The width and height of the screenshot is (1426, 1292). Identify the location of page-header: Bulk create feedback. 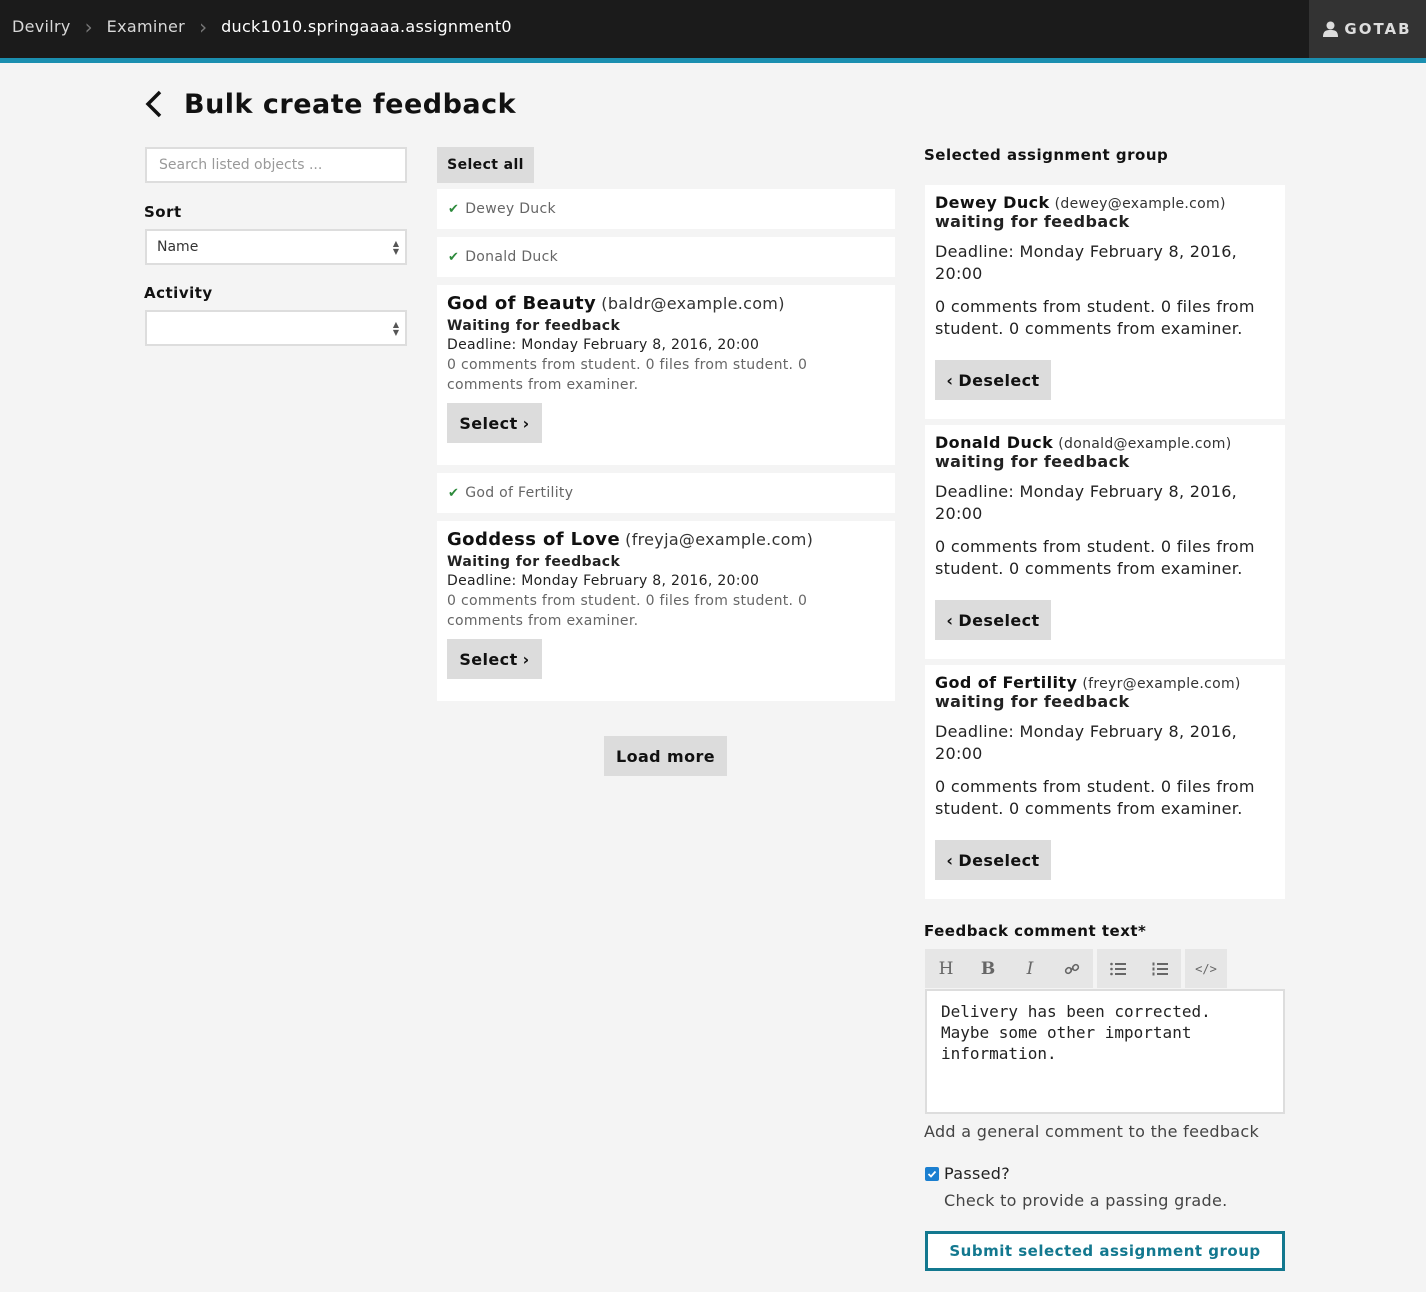
(330, 104).